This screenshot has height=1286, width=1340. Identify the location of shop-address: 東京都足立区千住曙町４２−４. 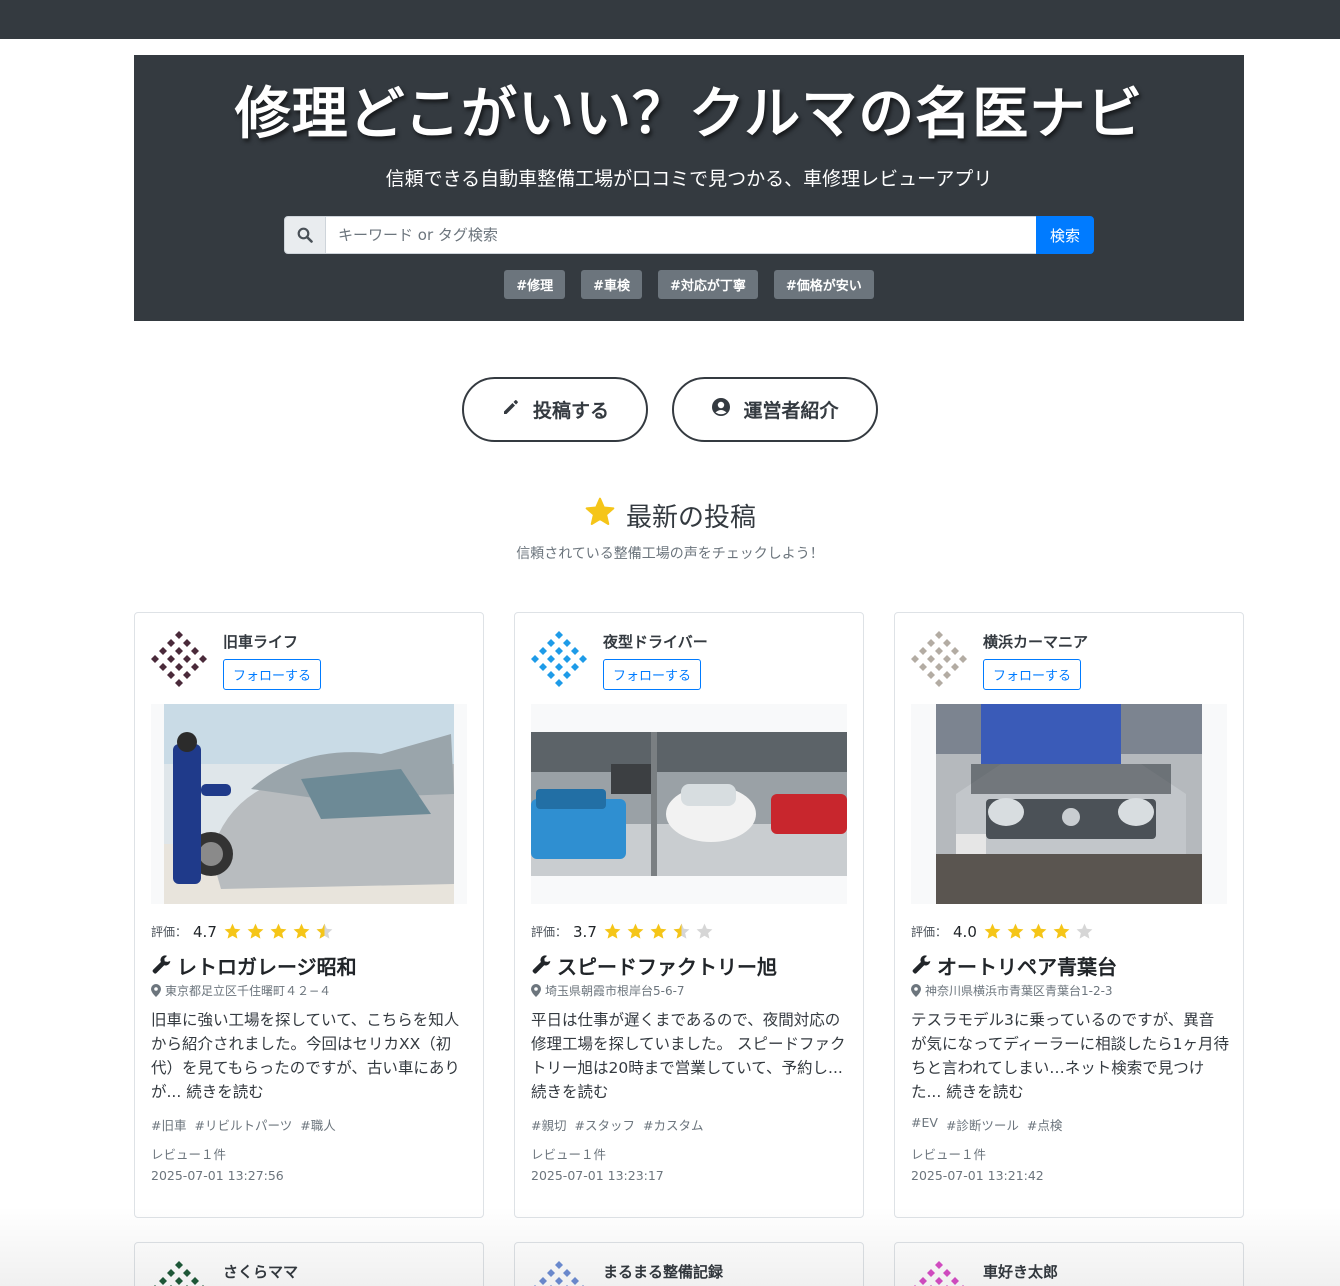
(241, 990).